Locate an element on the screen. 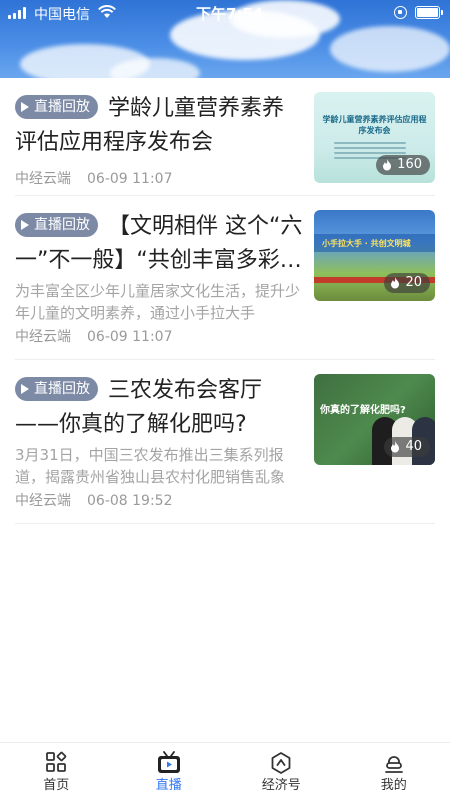 This screenshot has height=800, width=450. heat-badge: 20 is located at coordinates (407, 283).